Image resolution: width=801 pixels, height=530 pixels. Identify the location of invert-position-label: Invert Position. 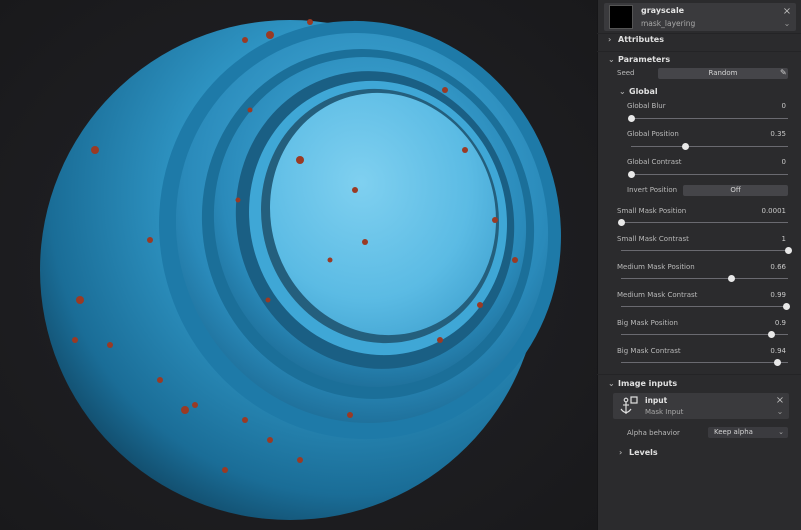
(652, 190).